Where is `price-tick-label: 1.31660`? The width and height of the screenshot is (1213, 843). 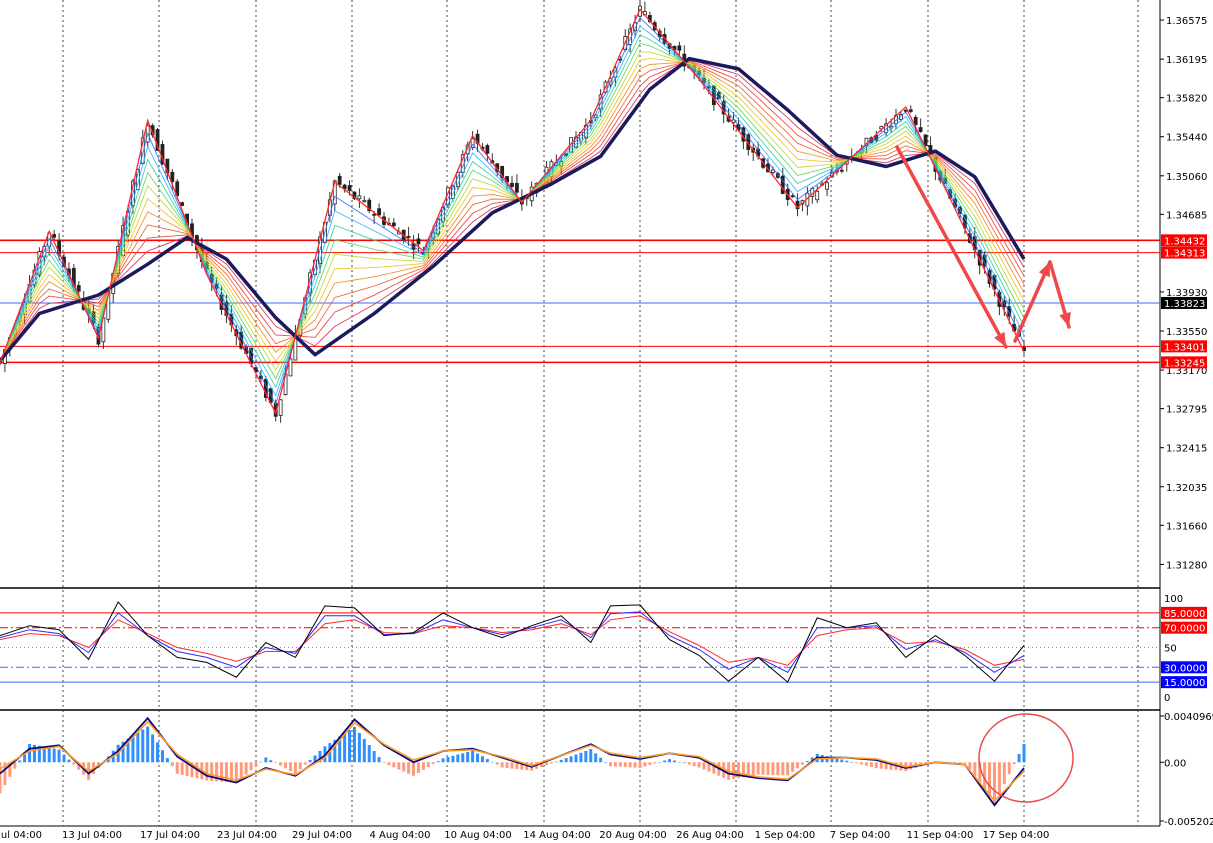 price-tick-label: 1.31660 is located at coordinates (1186, 526).